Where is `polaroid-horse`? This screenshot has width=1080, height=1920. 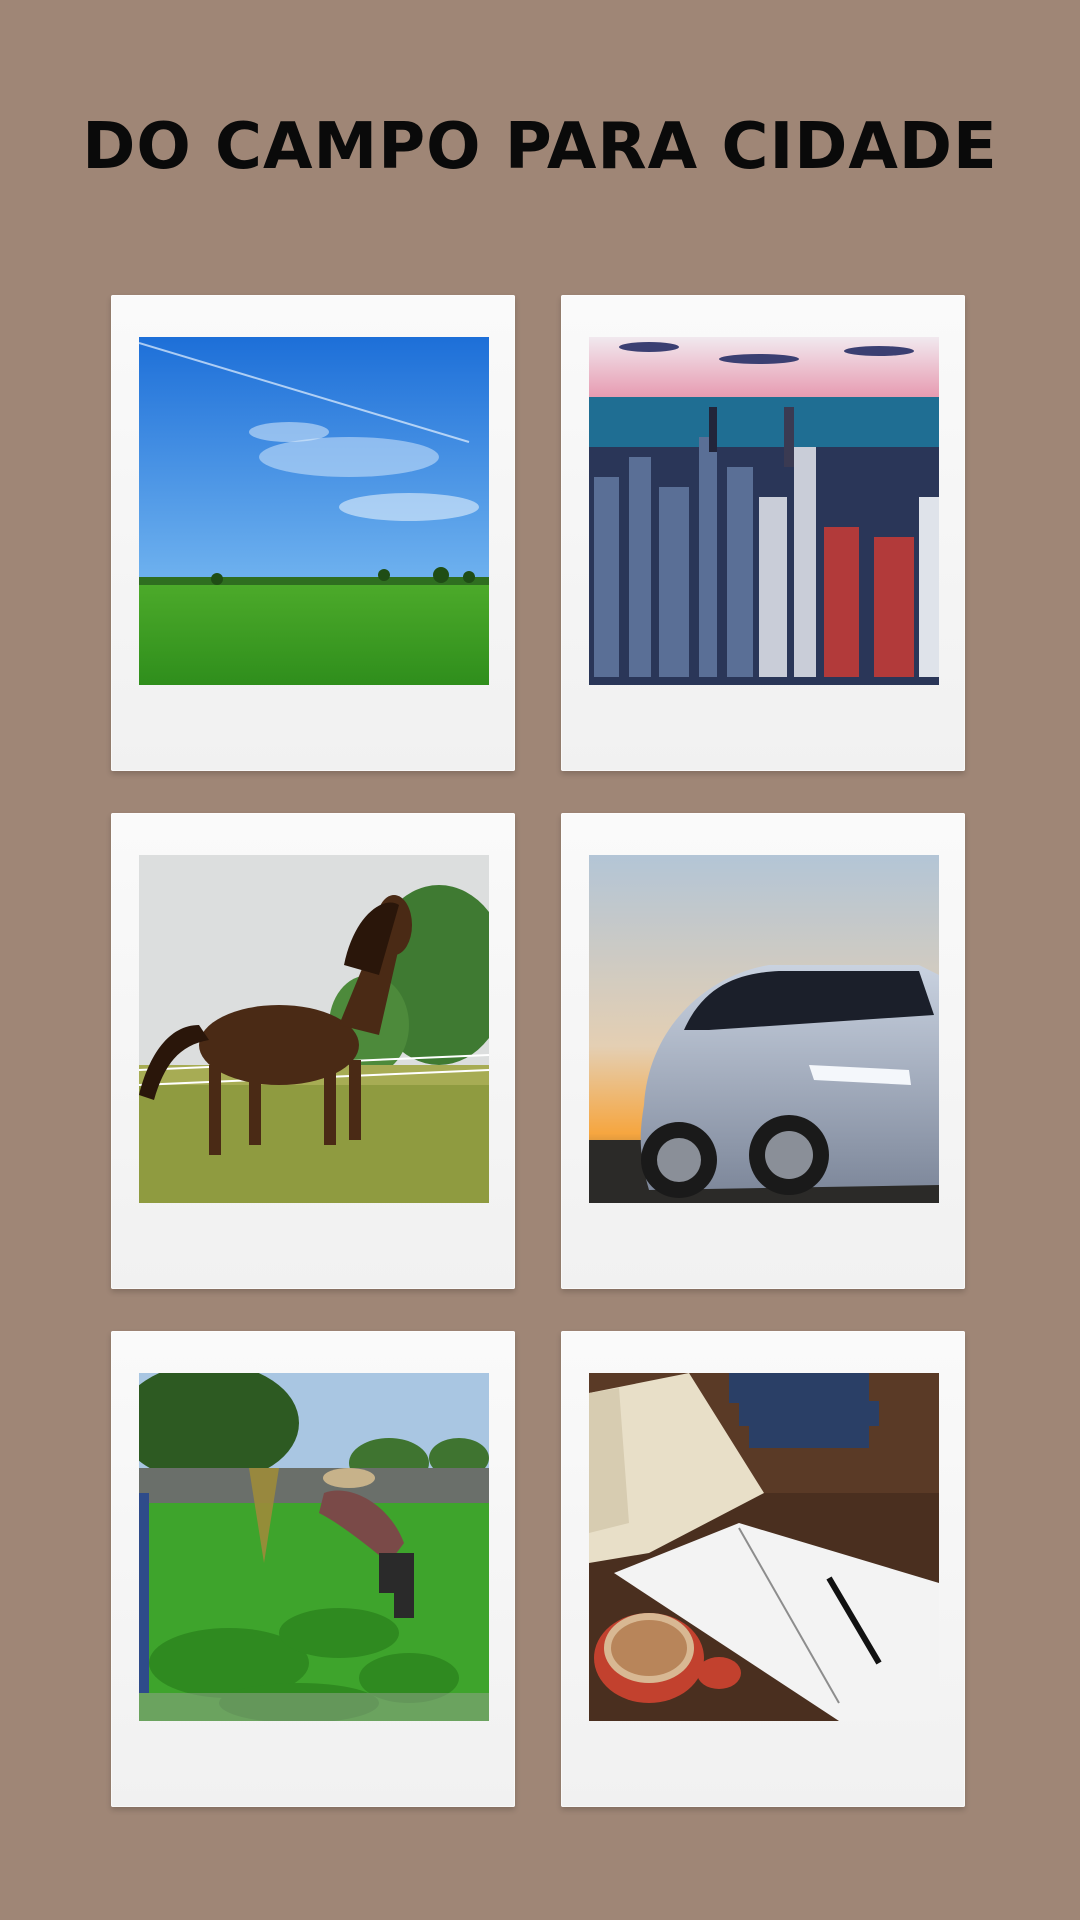 polaroid-horse is located at coordinates (313, 1051).